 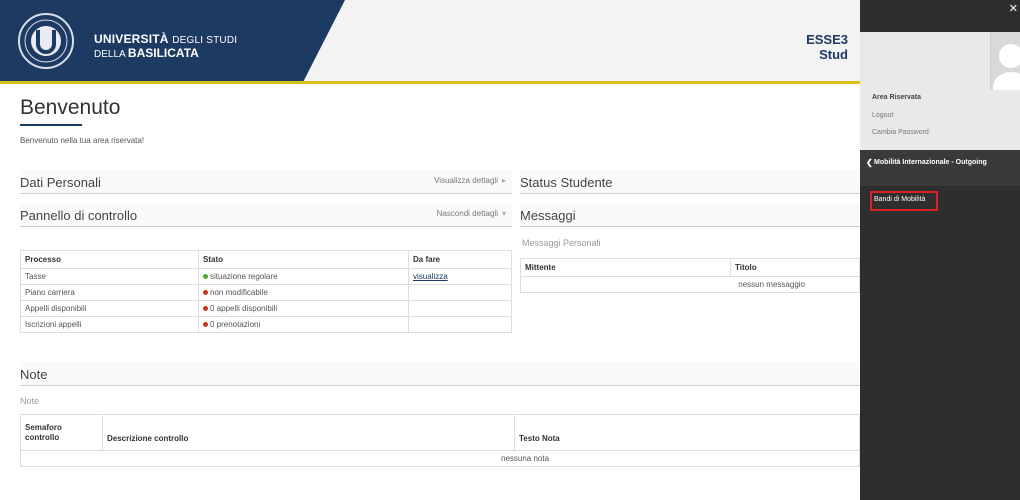 I want to click on note-label: Note, so click(x=30, y=401).